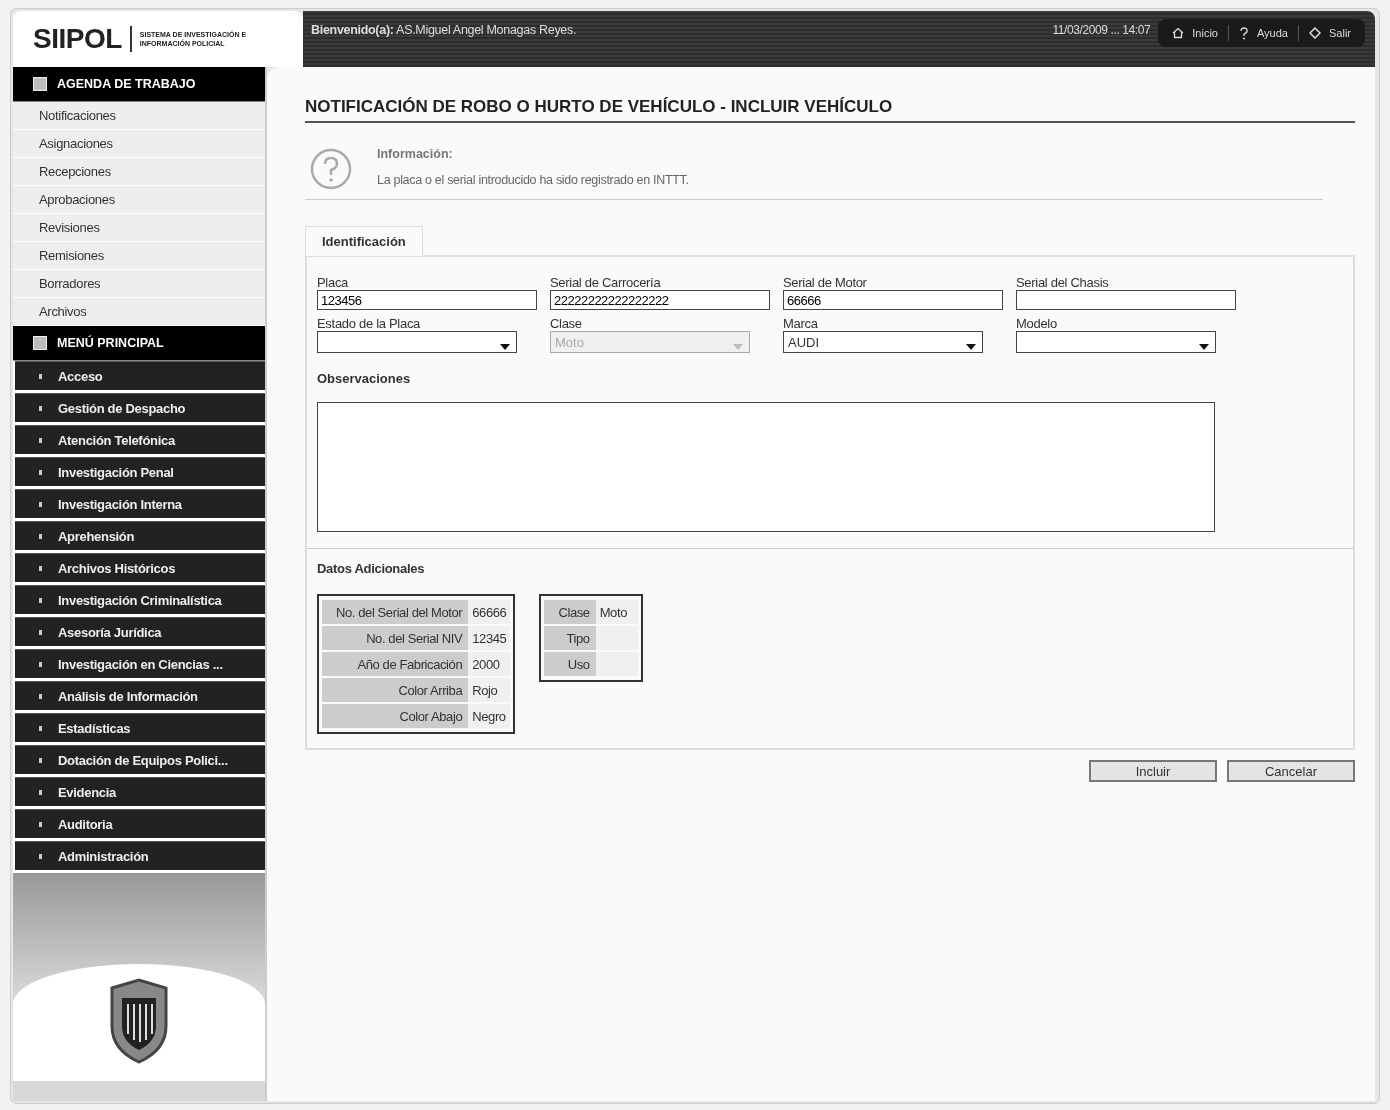 The width and height of the screenshot is (1390, 1110). I want to click on table-cell: Tipo, so click(570, 638).